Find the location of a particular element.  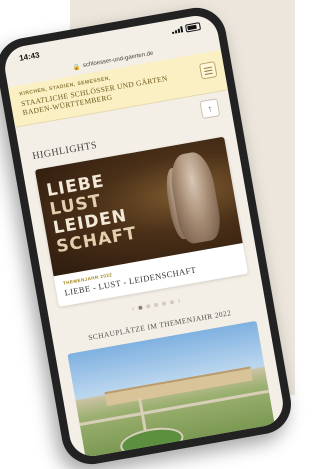

lock-icon: 🔒 is located at coordinates (76, 68).